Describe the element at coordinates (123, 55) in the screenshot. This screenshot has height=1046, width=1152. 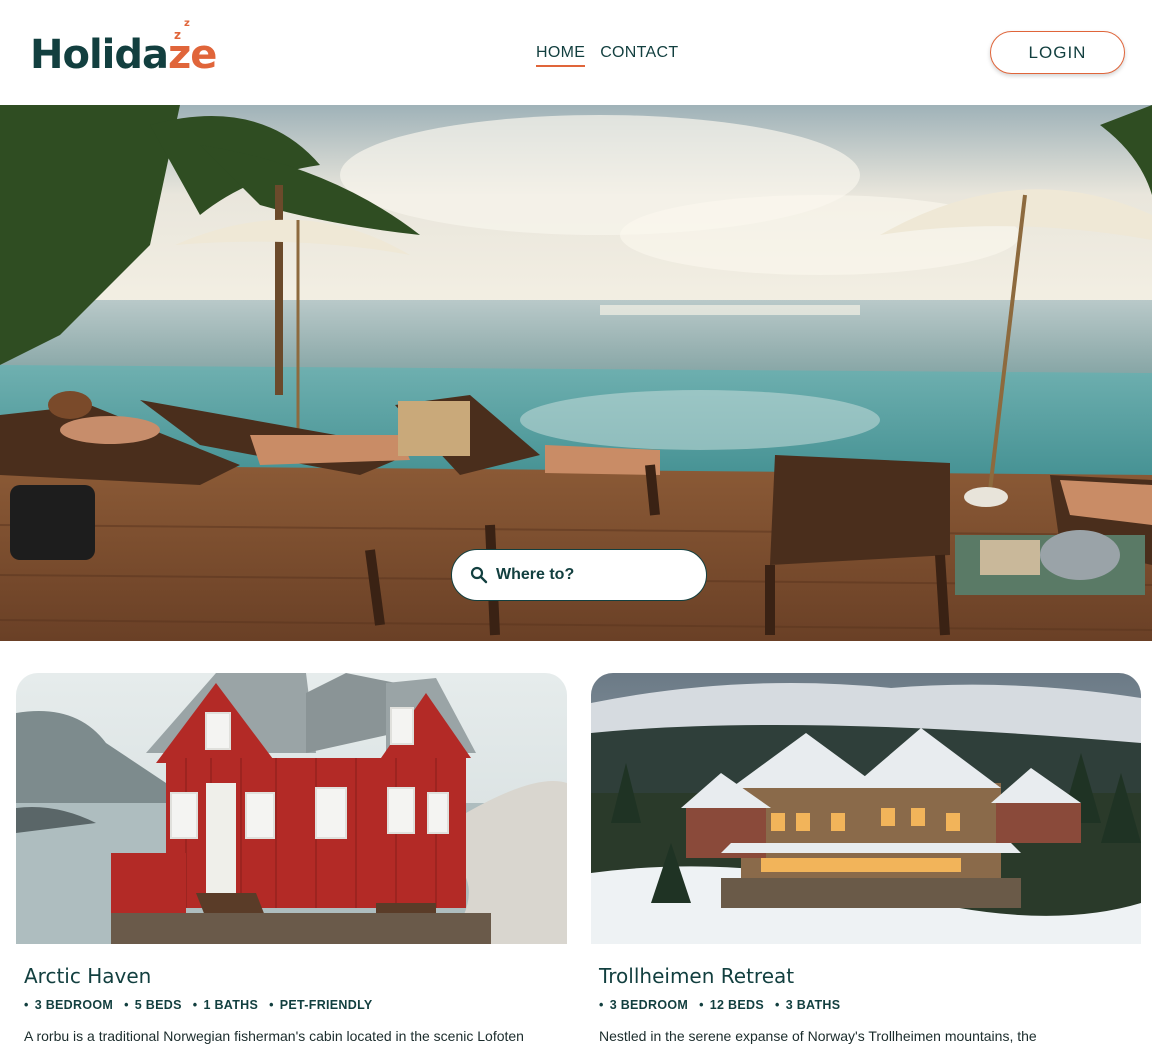
I see `logo-wordmark: Holidaze` at that location.